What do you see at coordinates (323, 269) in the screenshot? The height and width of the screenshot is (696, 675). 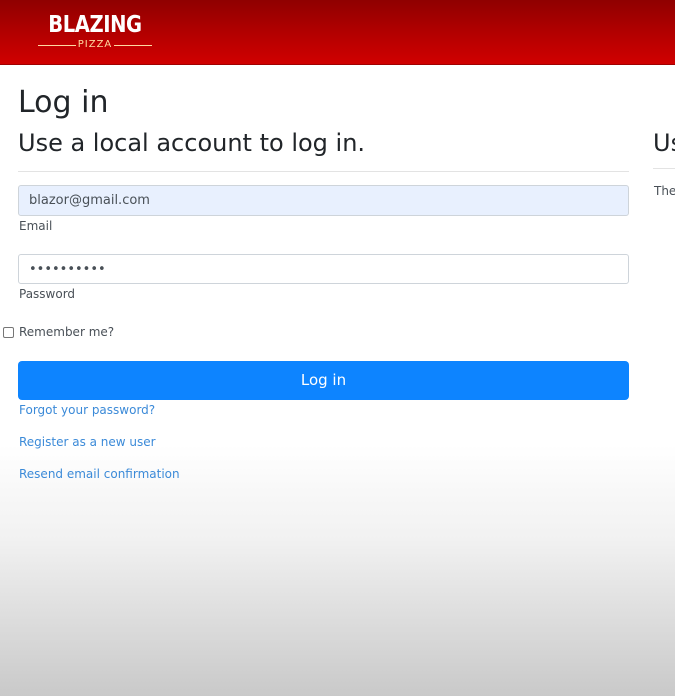 I see `password-input: ••••••••••` at bounding box center [323, 269].